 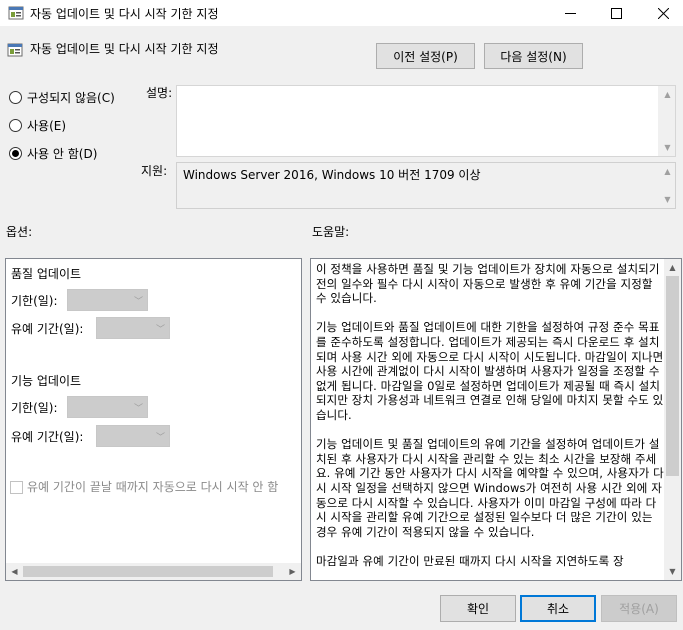 I want to click on quality-deadline-select: ﹀, so click(x=107, y=300).